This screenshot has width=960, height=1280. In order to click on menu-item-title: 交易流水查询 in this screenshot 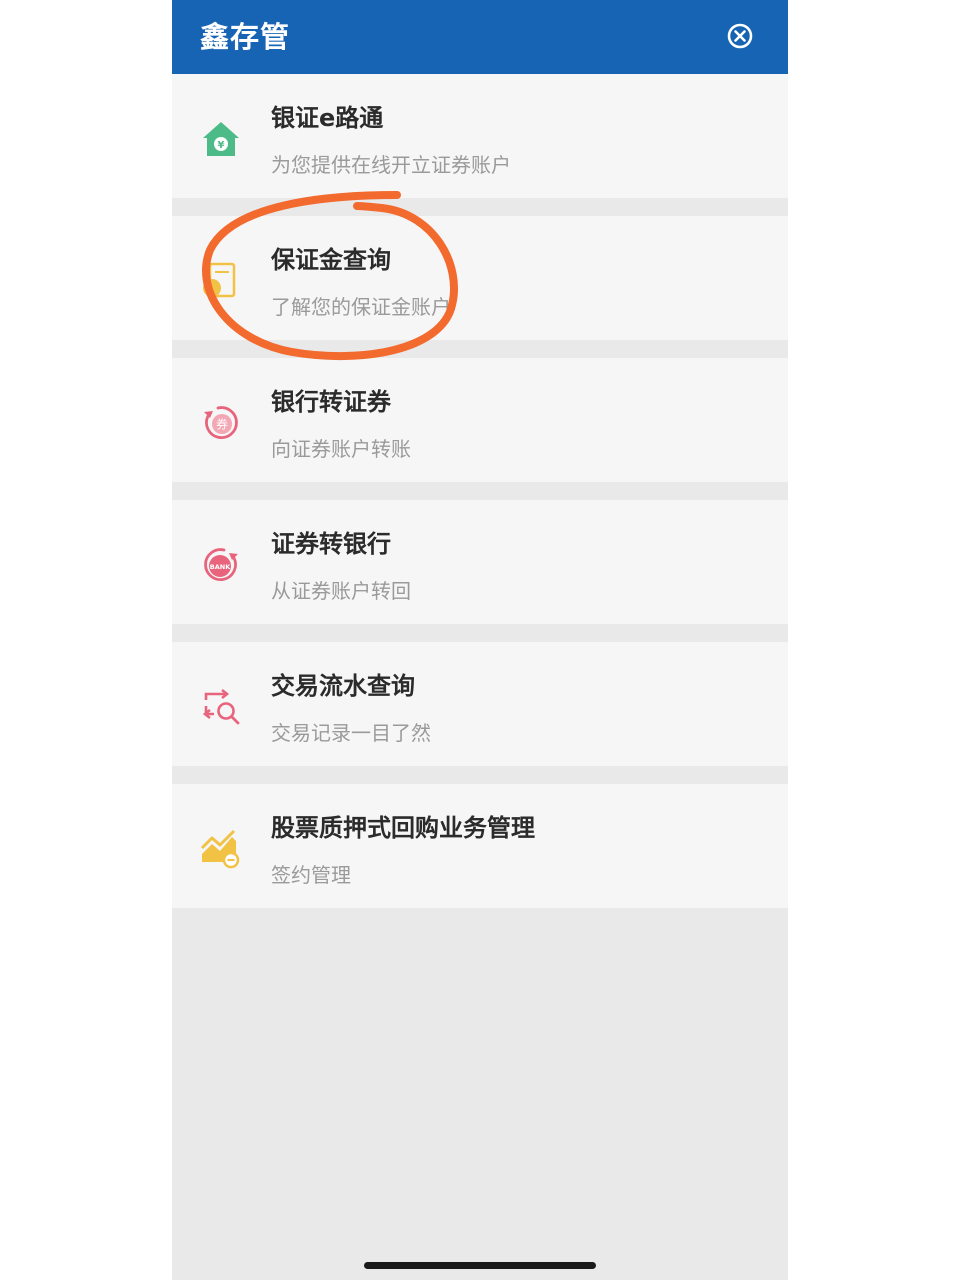, I will do `click(343, 686)`.